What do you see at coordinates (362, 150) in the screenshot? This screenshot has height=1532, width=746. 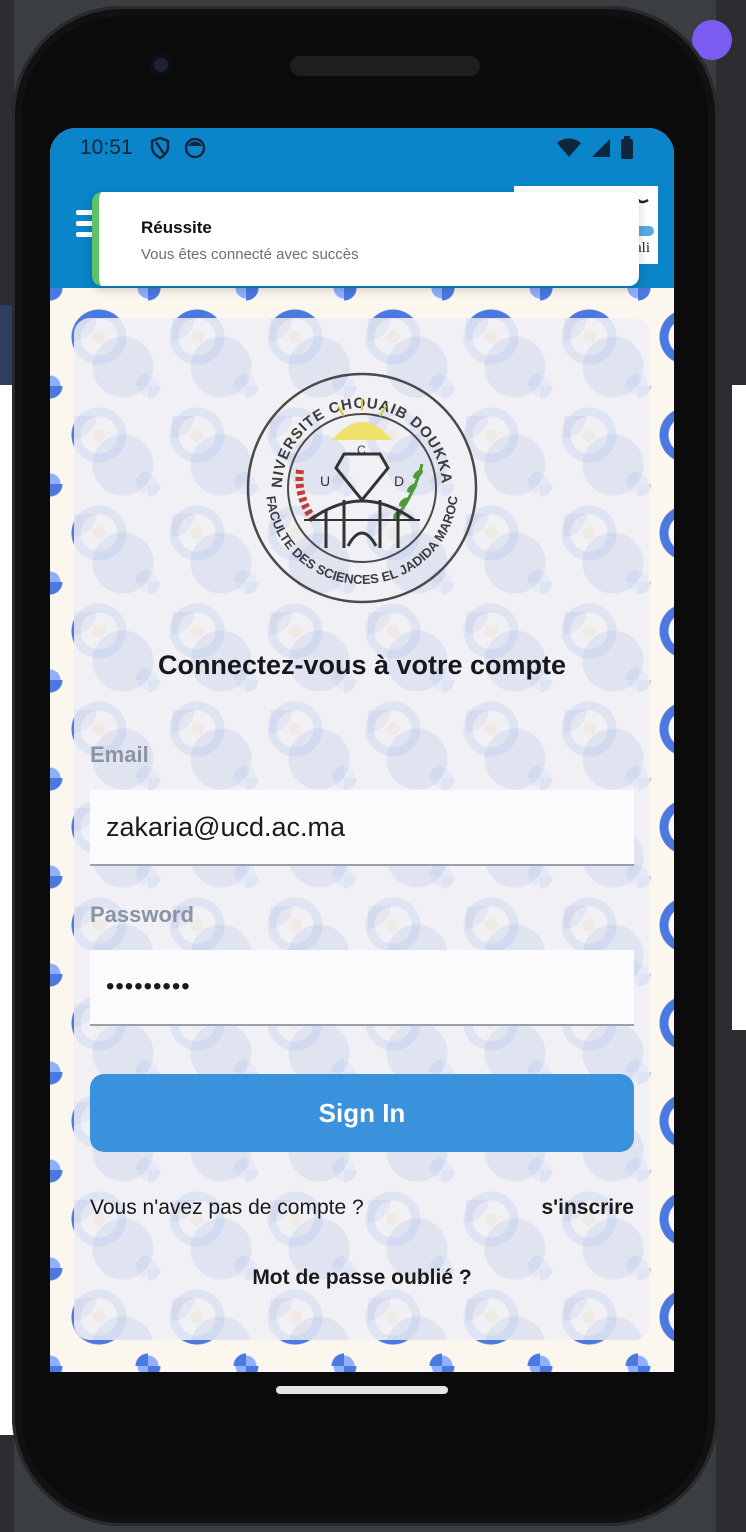 I see `status-bar: 10:51` at bounding box center [362, 150].